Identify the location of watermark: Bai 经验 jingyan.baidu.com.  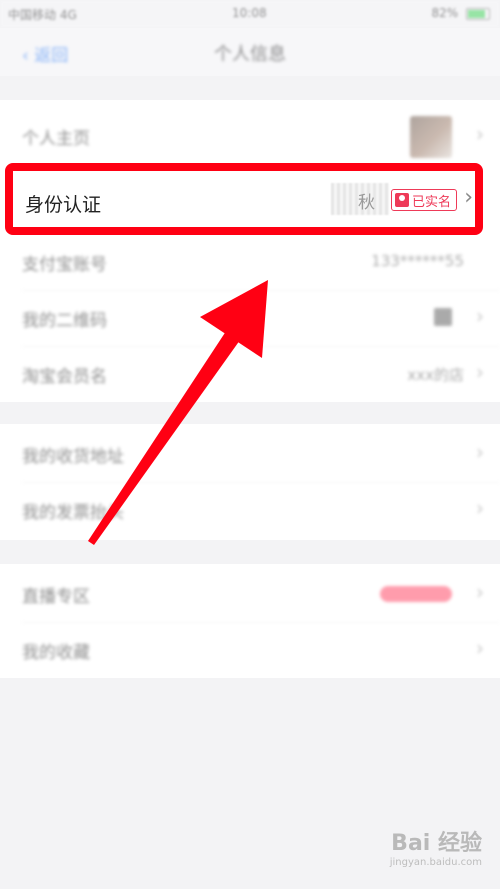
(412, 851).